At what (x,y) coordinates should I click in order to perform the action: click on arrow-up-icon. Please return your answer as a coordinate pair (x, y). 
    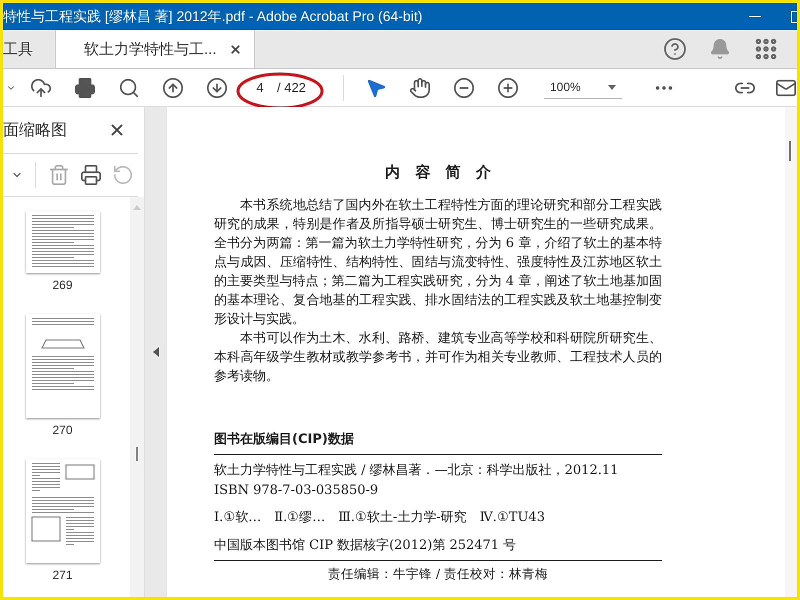
    Looking at the image, I should click on (173, 87).